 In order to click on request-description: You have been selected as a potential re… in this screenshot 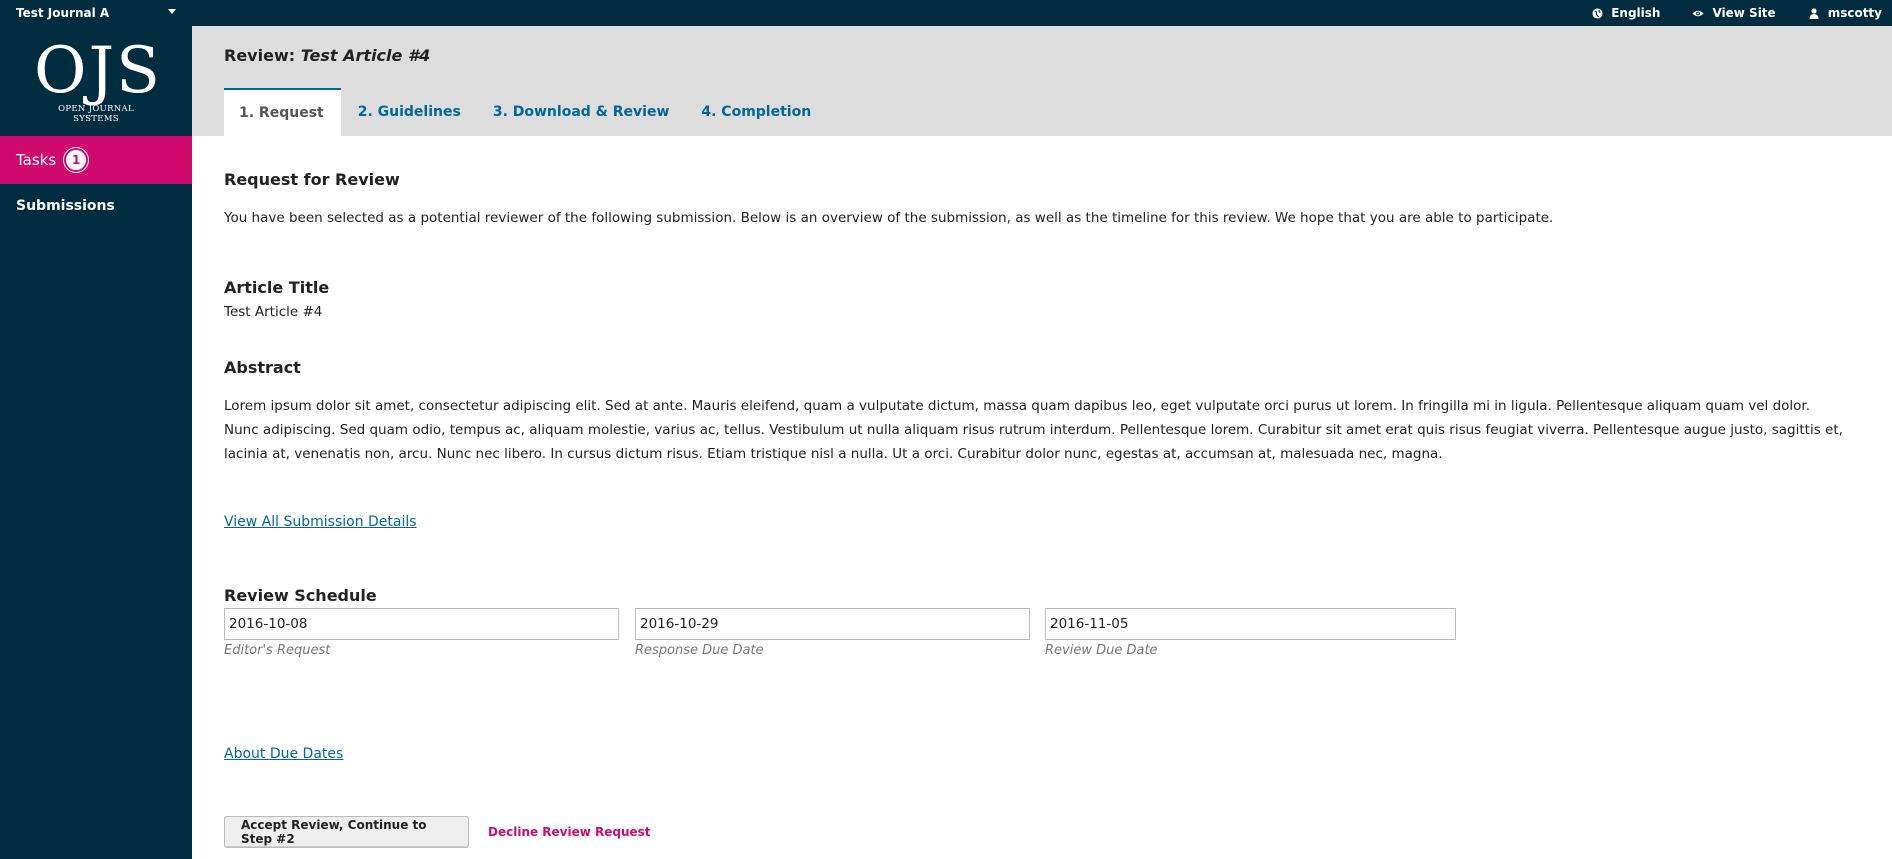, I will do `click(889, 218)`.